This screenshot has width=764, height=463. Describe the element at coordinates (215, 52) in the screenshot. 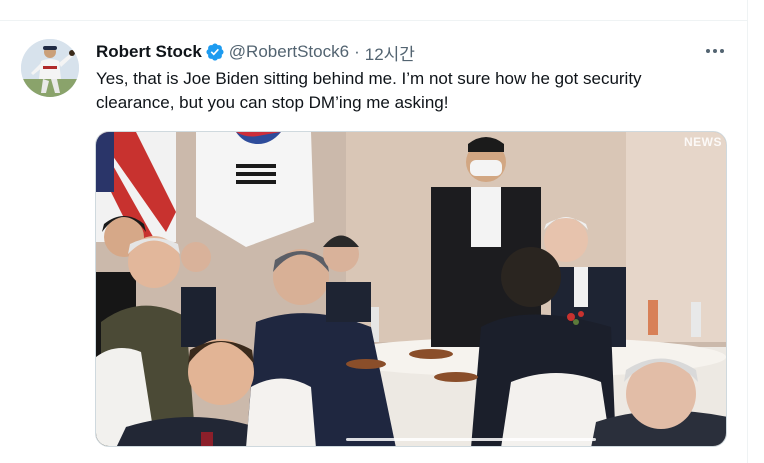

I see `verified-badge-icon` at that location.